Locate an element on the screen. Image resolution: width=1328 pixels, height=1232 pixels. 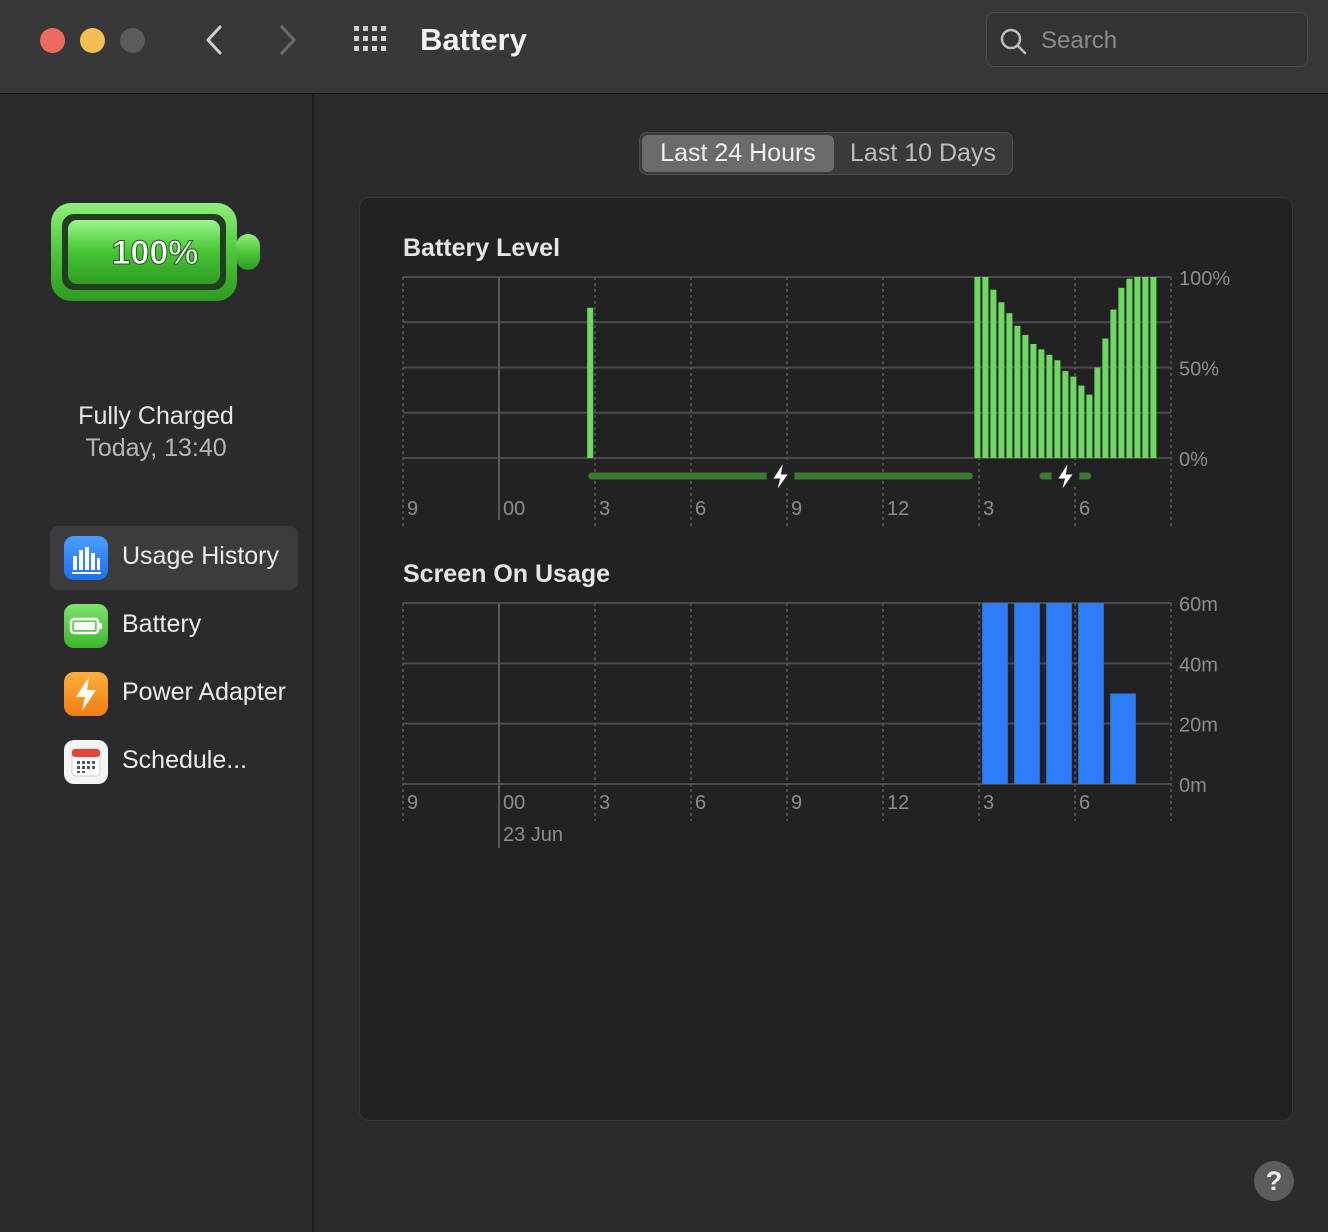
y-tick-label: 50% is located at coordinates (1199, 370).